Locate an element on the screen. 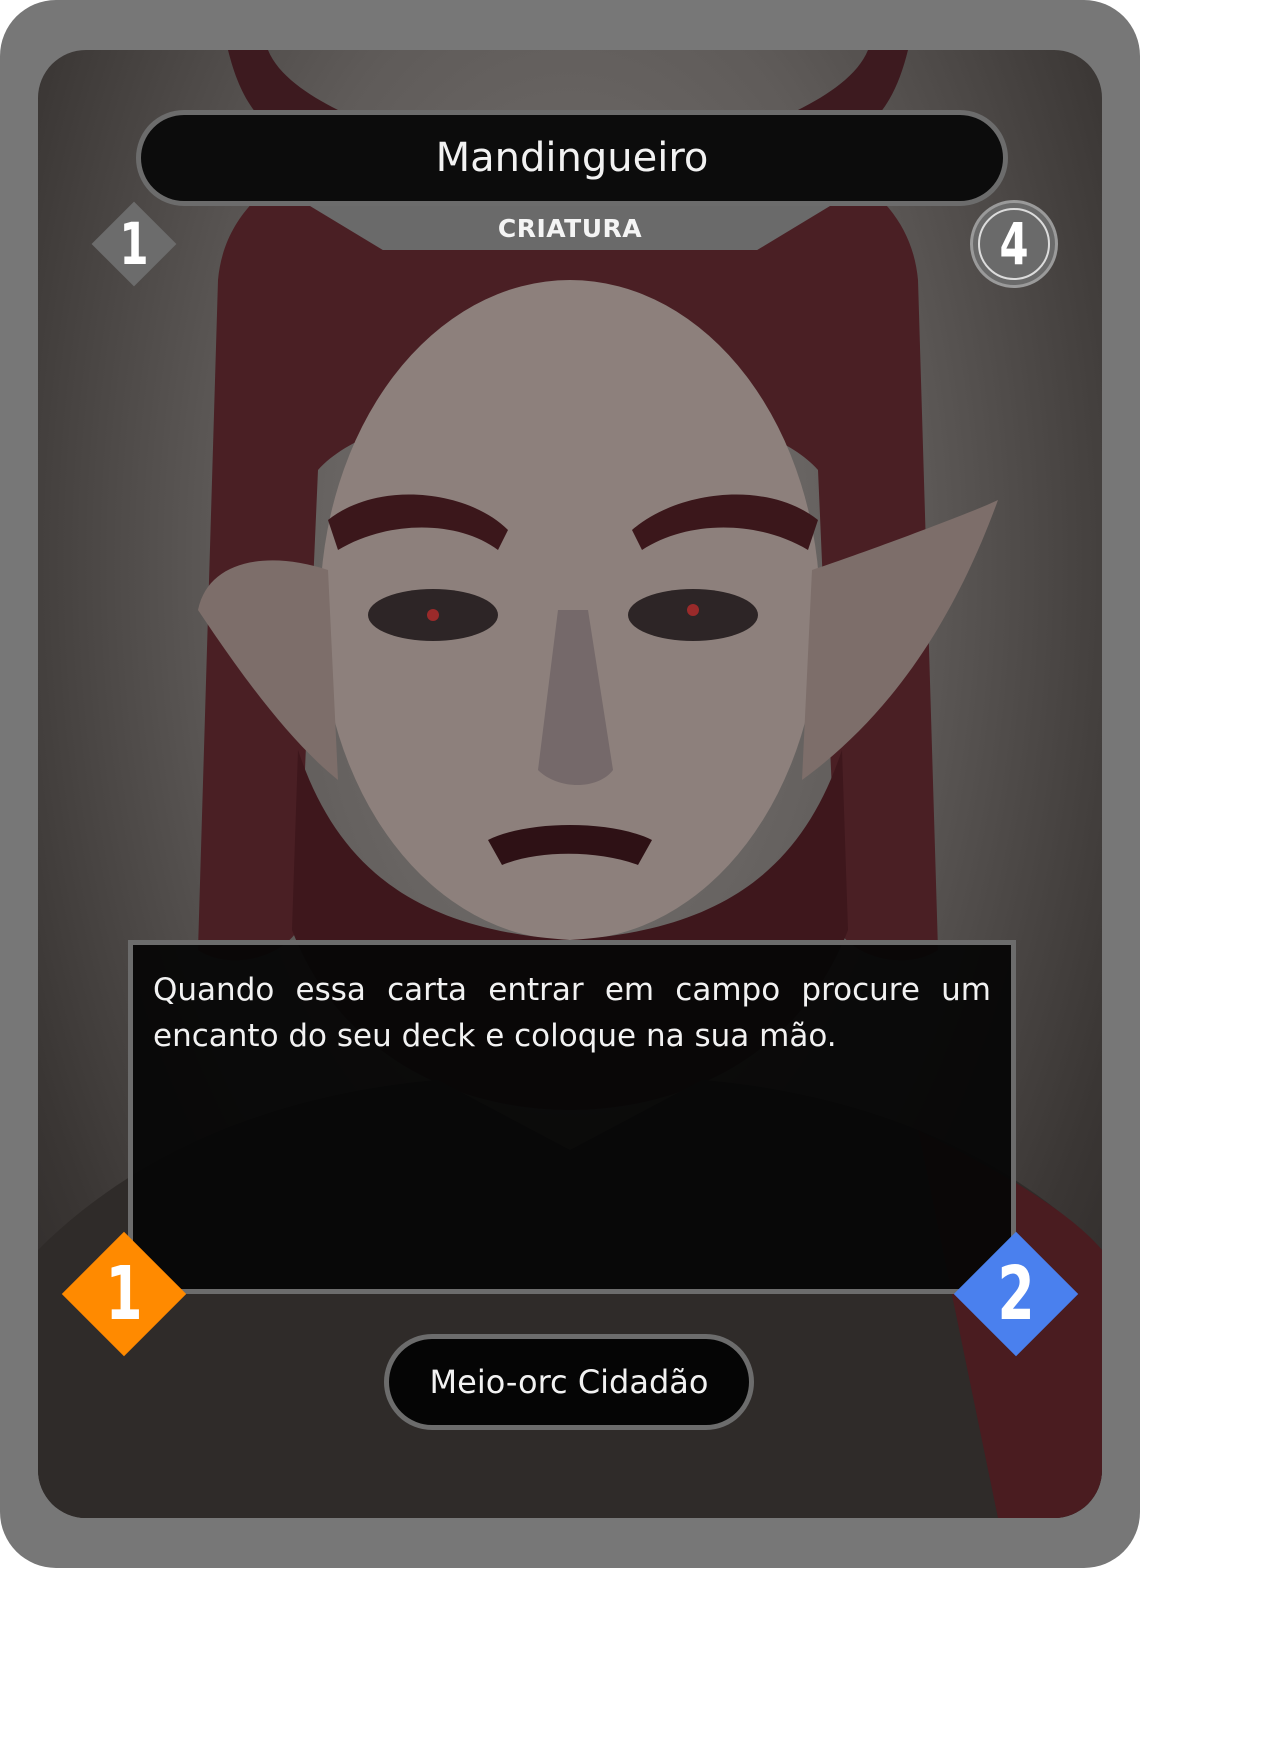 The width and height of the screenshot is (1280, 1760). cost-gem: 1 is located at coordinates (134, 244).